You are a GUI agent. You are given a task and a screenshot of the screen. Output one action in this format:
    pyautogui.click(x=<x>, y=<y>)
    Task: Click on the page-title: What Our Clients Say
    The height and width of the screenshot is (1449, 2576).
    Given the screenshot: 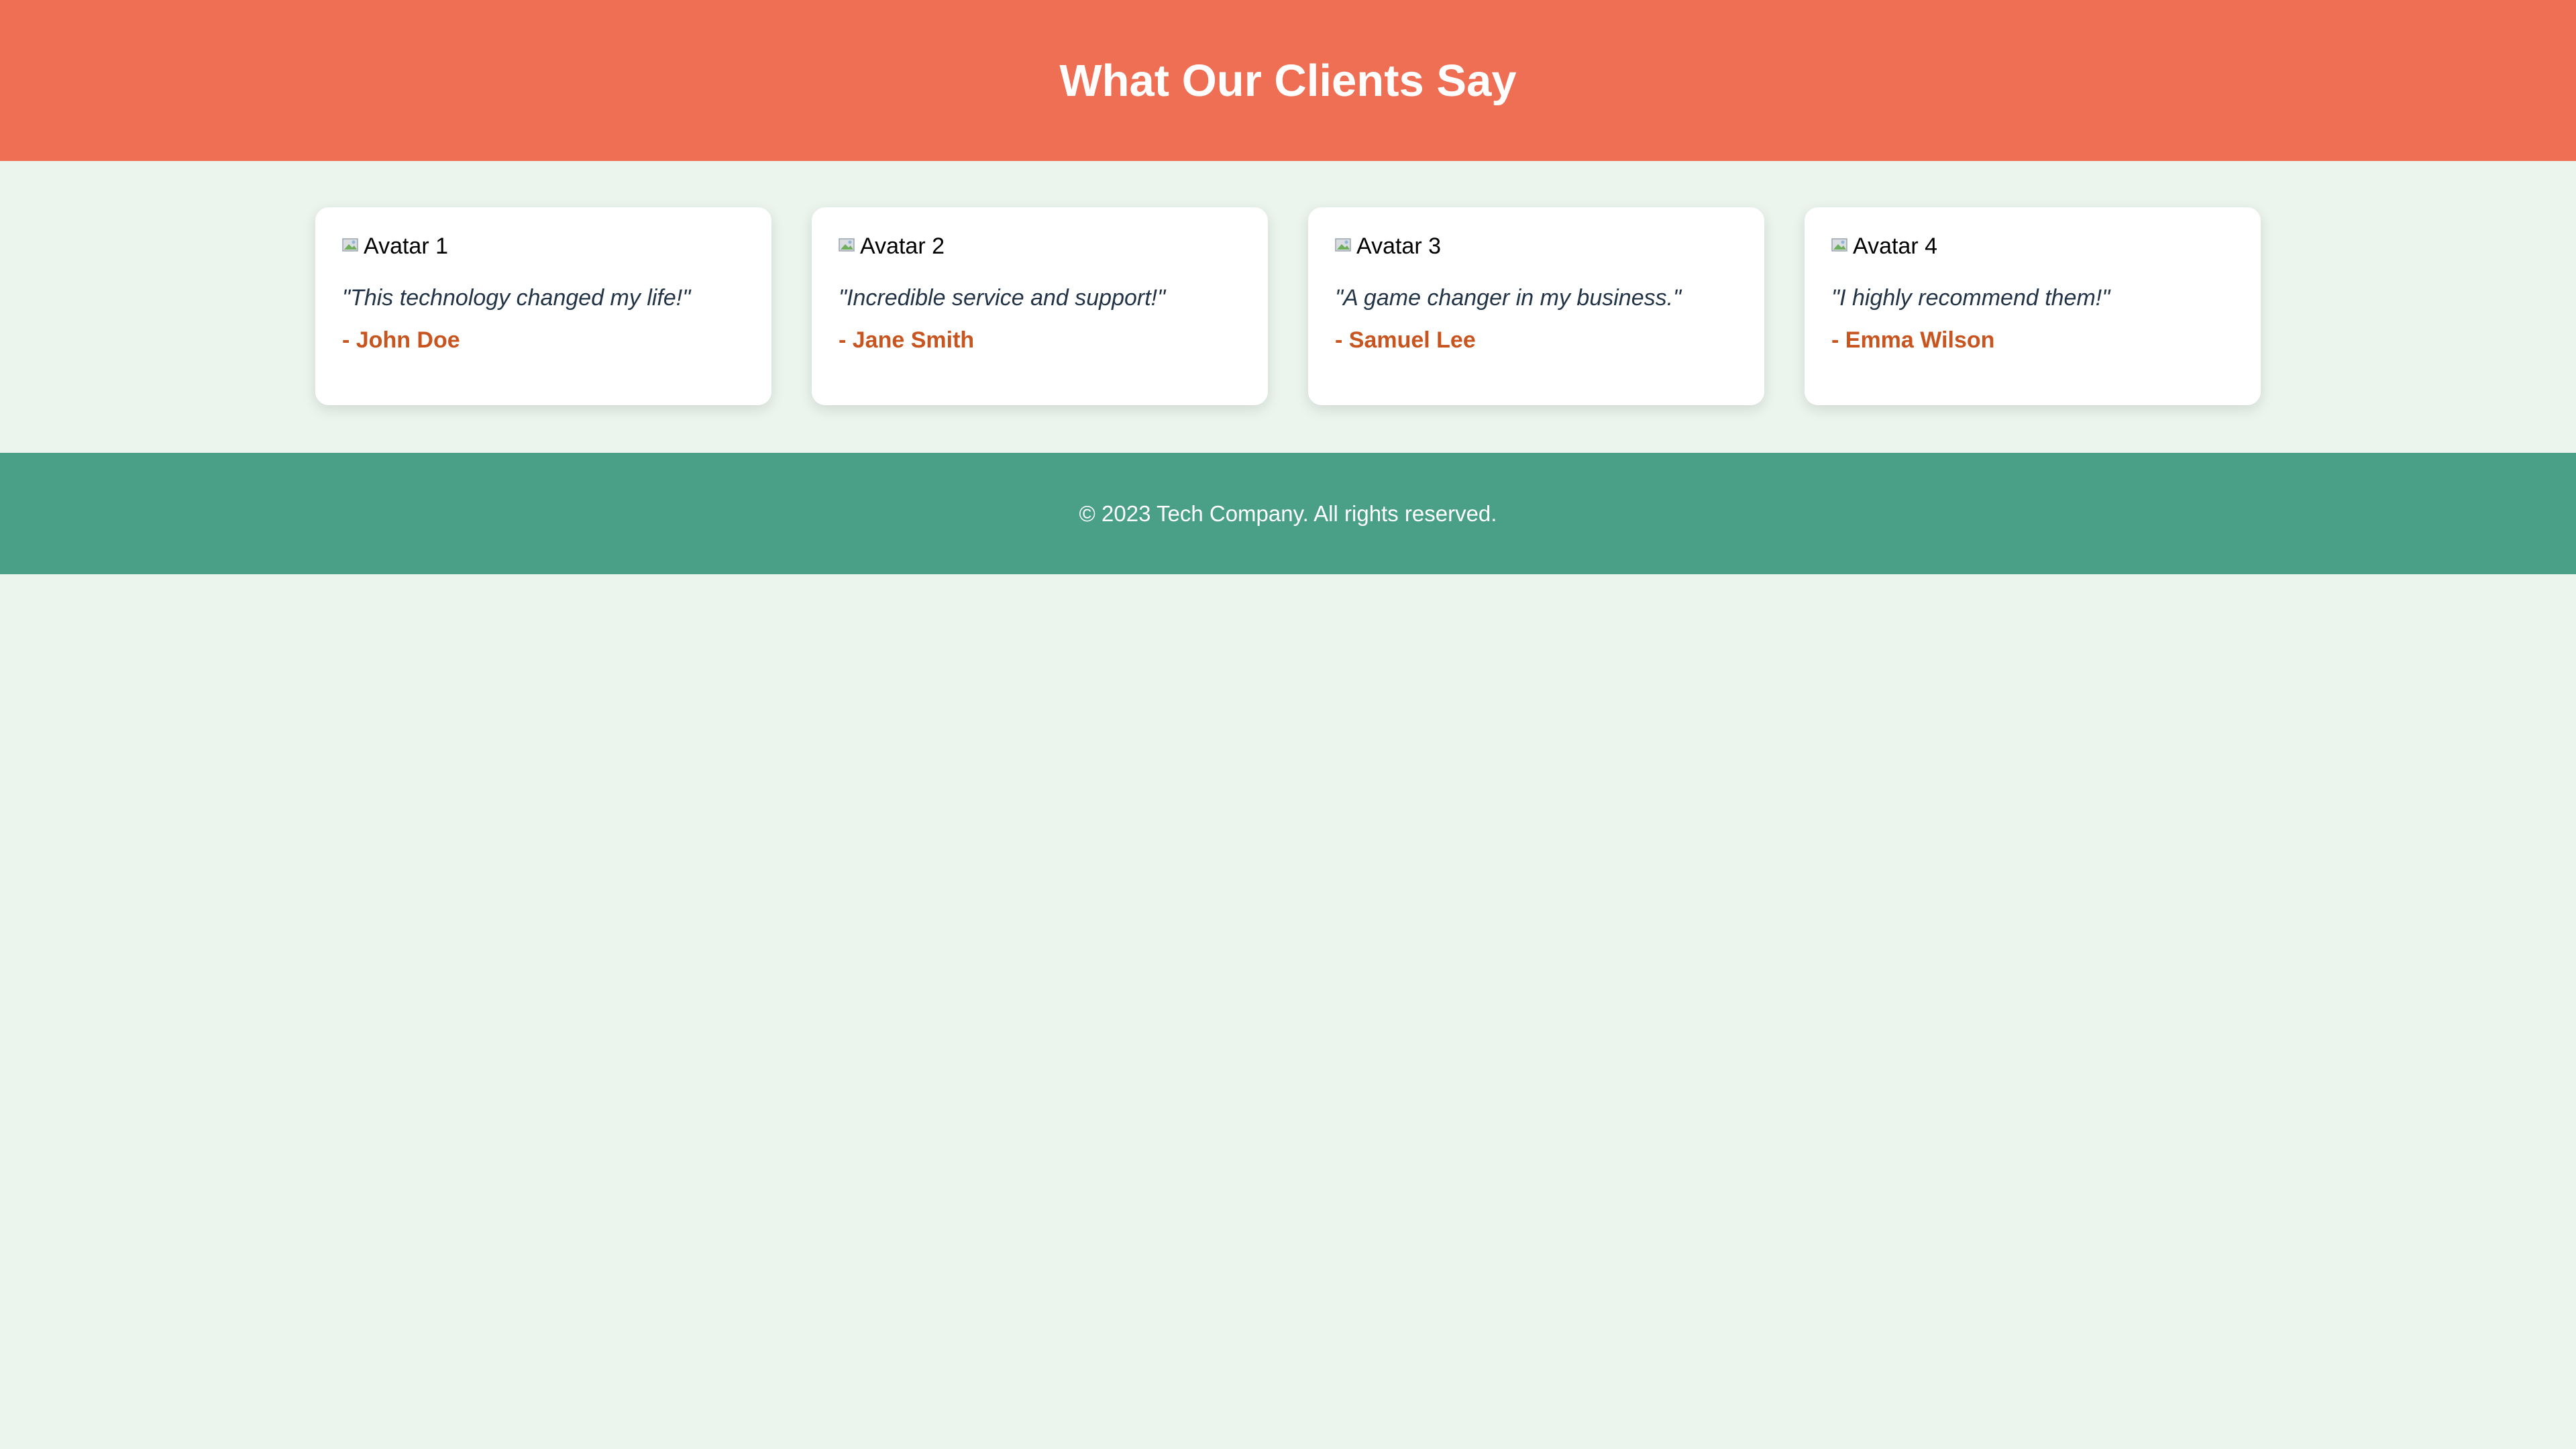 What is the action you would take?
    pyautogui.click(x=1288, y=80)
    